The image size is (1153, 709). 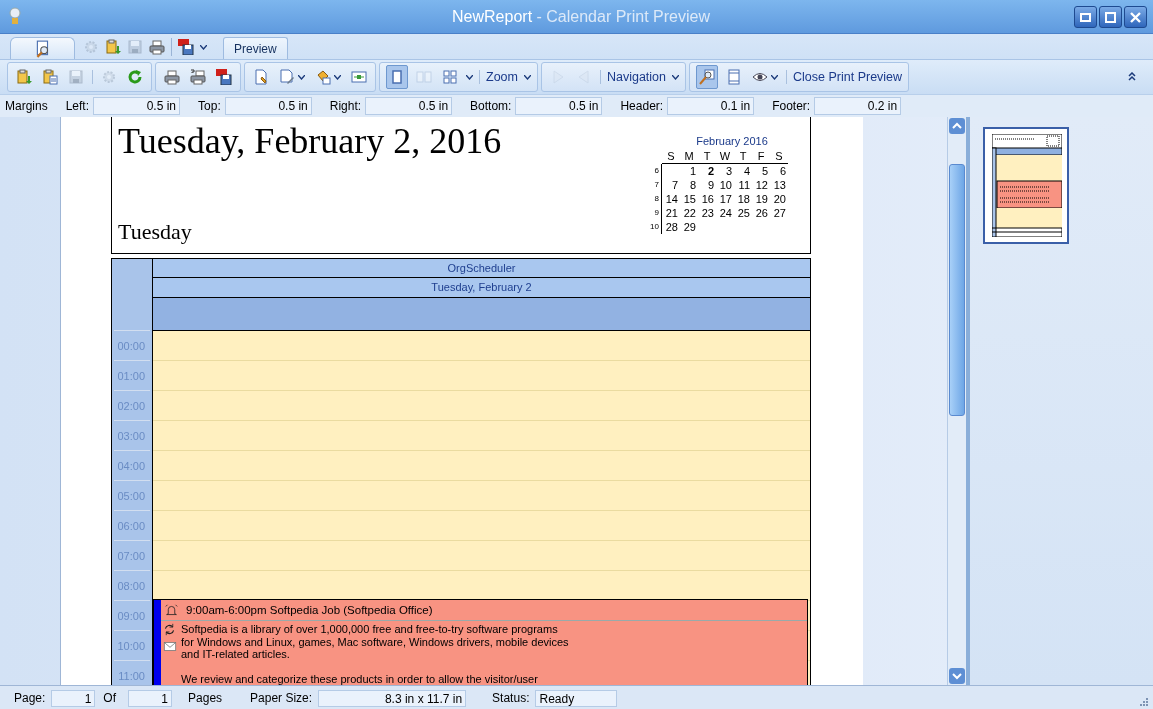 What do you see at coordinates (481, 288) in the screenshot?
I see `date-header: Tuesday, February 2` at bounding box center [481, 288].